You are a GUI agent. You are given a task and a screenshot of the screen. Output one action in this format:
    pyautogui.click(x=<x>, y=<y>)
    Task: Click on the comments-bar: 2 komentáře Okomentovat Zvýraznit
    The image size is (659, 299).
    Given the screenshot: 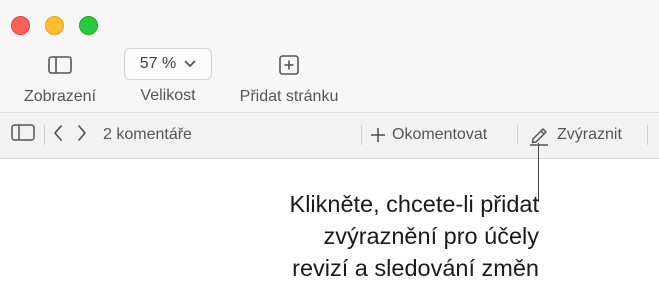 What is the action you would take?
    pyautogui.click(x=329, y=135)
    